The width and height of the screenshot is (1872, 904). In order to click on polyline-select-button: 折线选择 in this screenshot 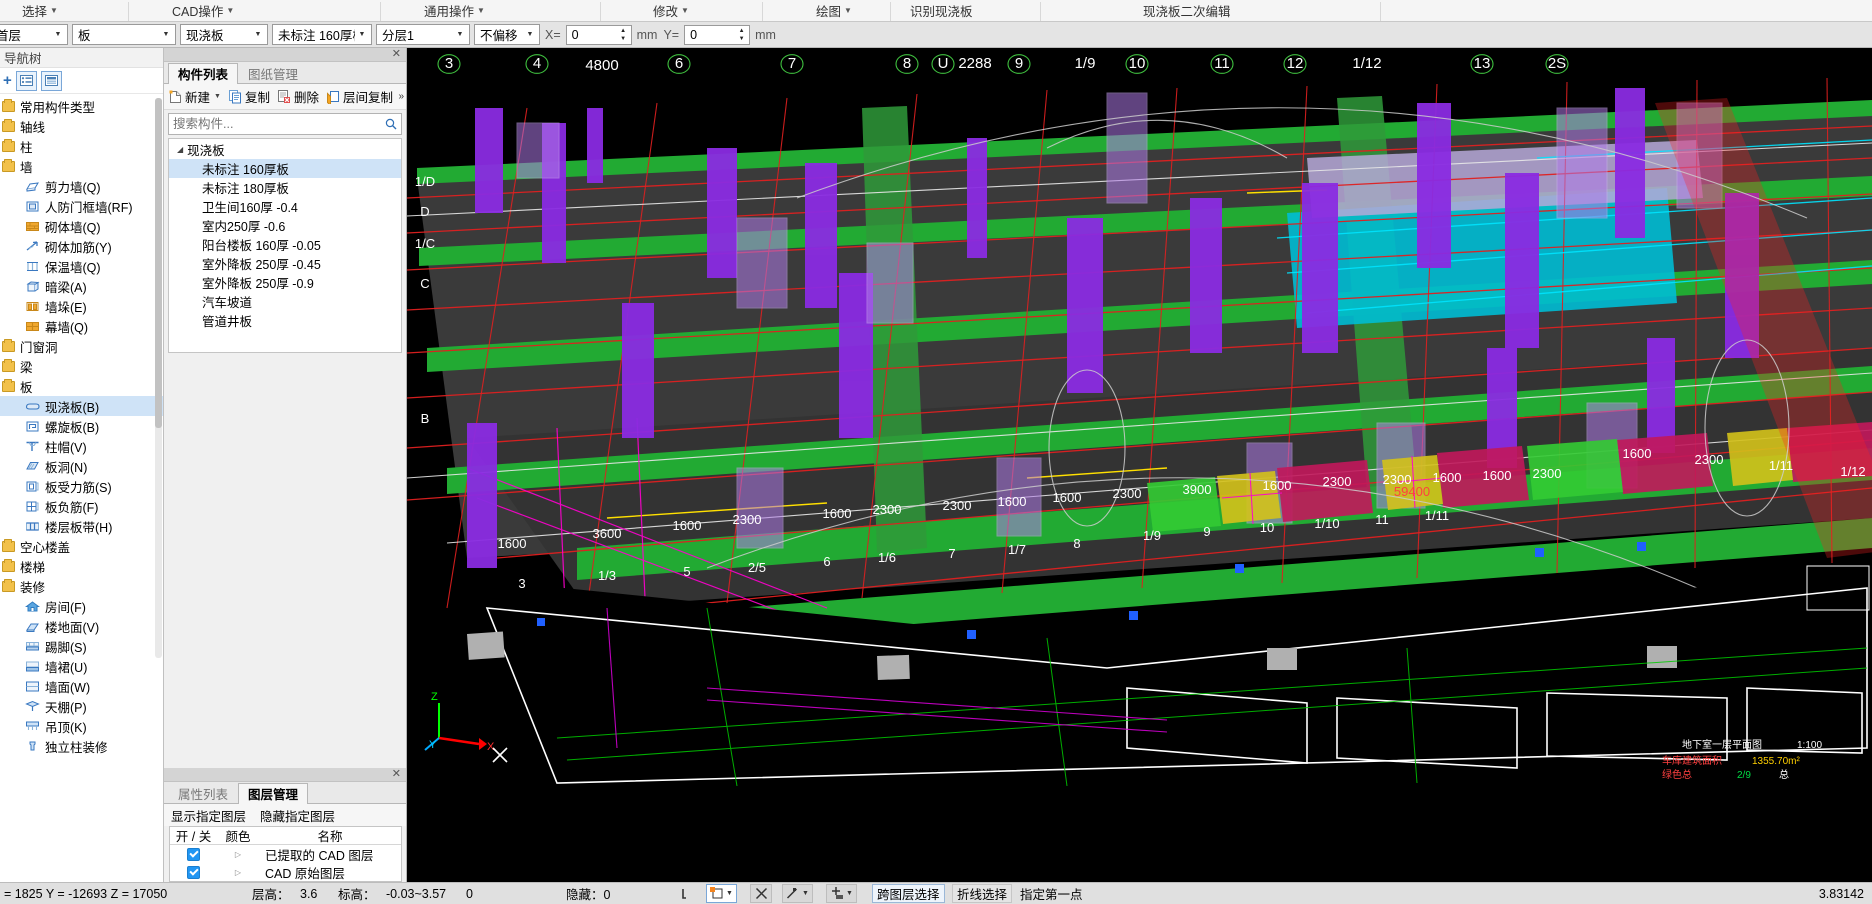, I will do `click(982, 893)`.